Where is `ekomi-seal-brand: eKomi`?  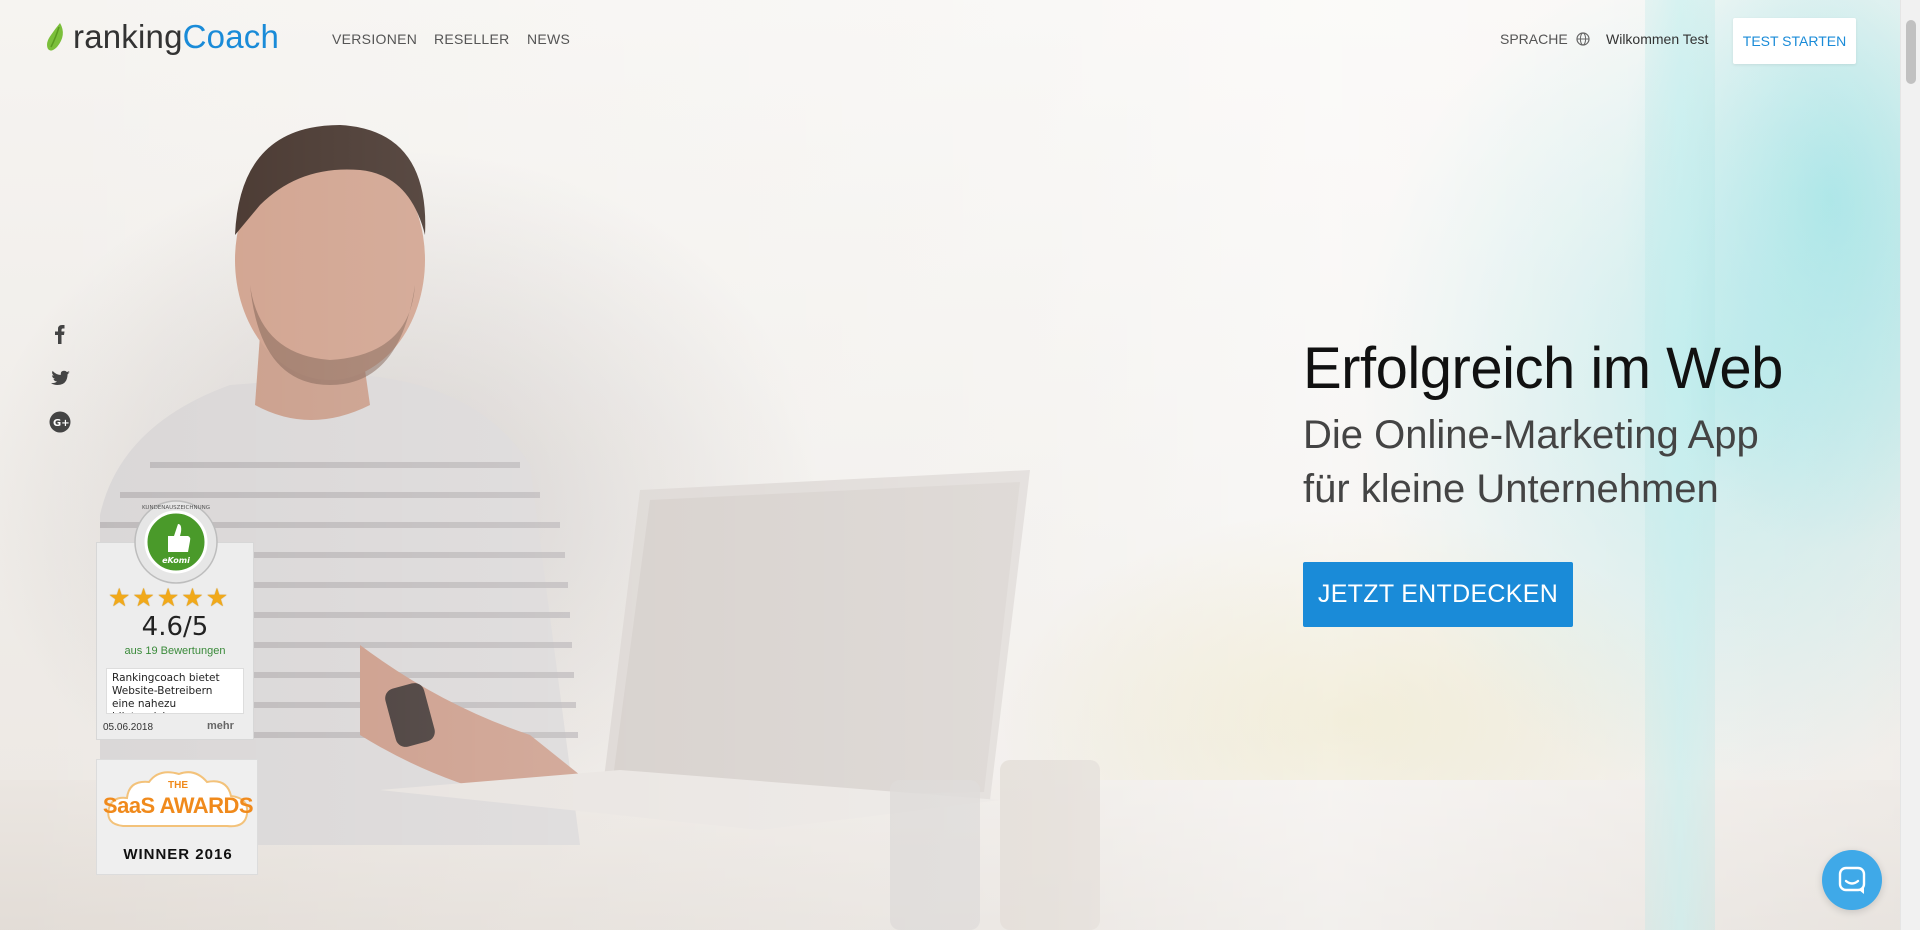
ekomi-seal-brand: eKomi is located at coordinates (176, 560).